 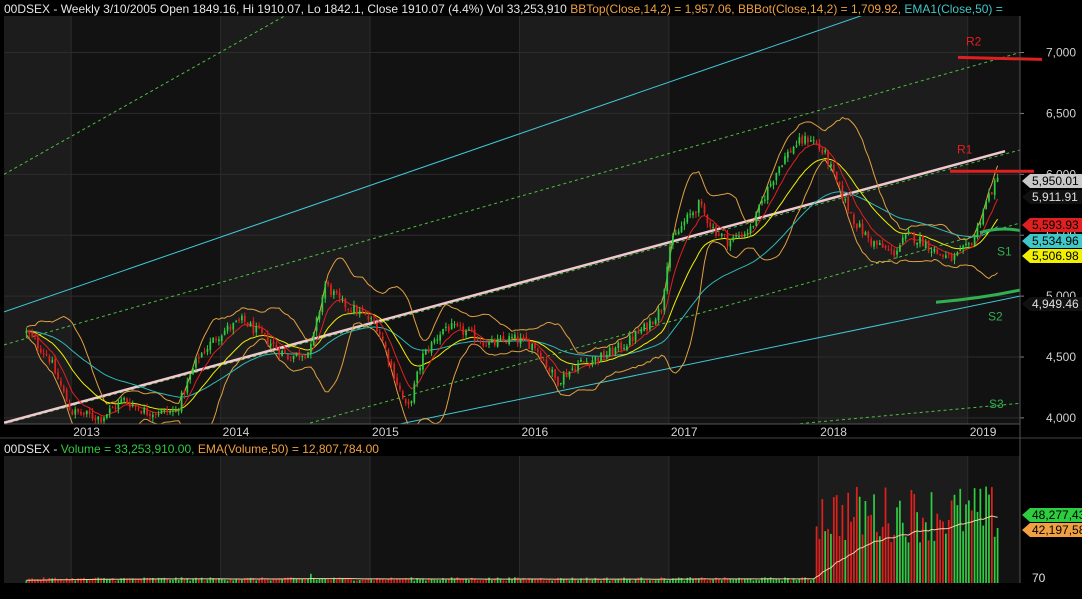 I want to click on price-level-label: 5,593.93, so click(x=1055, y=225).